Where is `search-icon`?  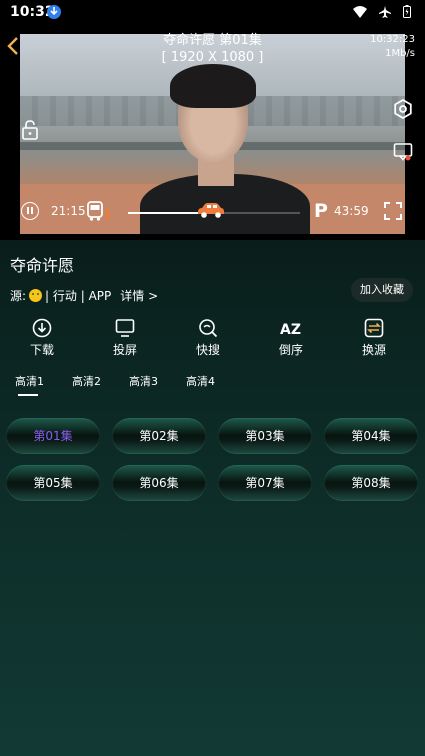
search-icon is located at coordinates (208, 328).